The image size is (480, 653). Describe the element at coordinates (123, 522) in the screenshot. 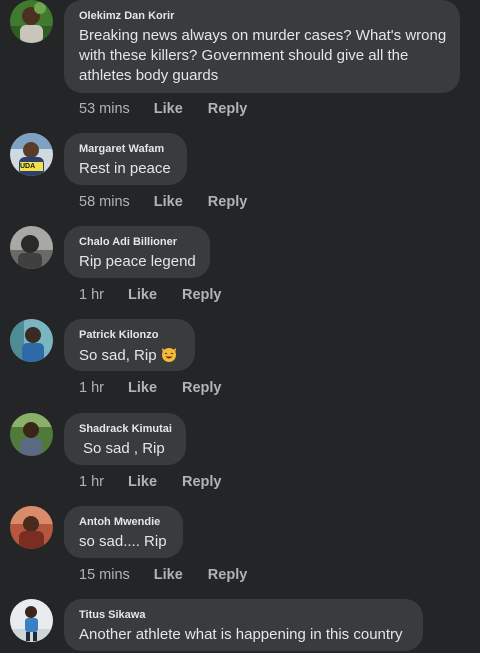

I see `comment-author: Antoh Mwendie` at that location.